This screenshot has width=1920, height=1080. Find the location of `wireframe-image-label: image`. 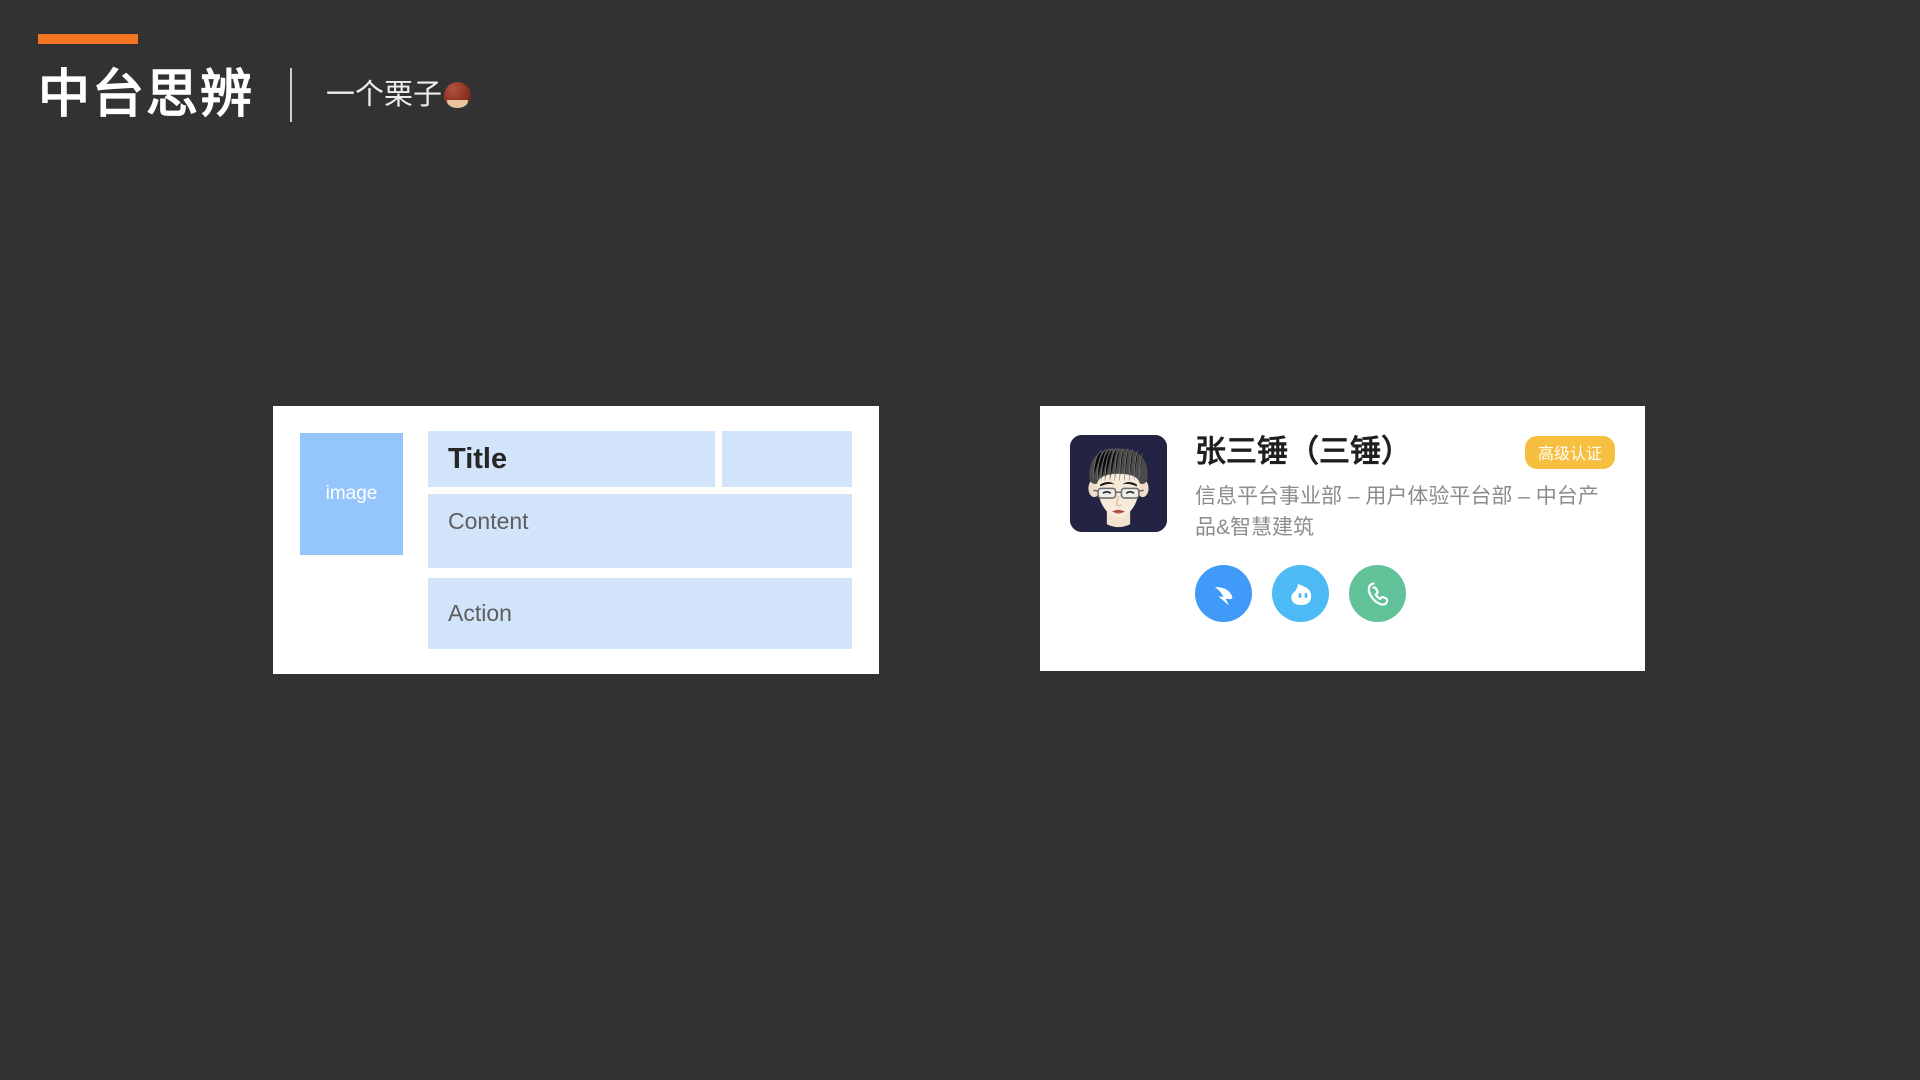

wireframe-image-label: image is located at coordinates (351, 493).